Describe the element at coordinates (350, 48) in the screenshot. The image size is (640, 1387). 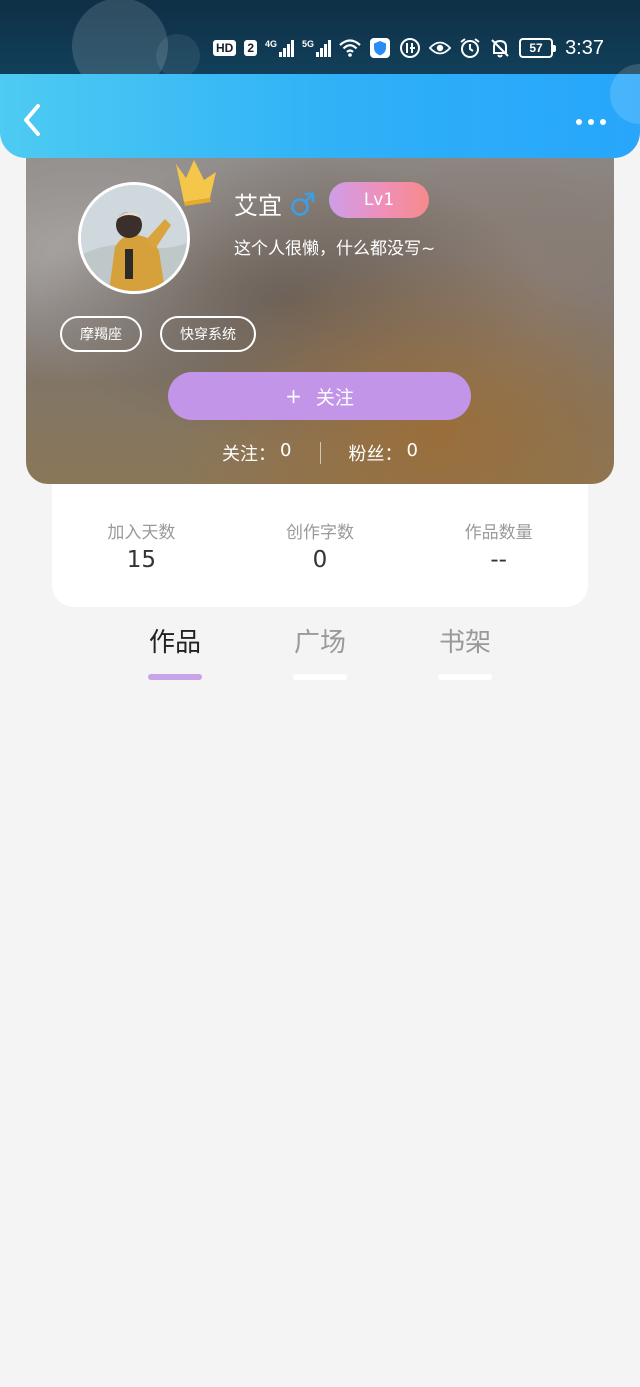
I see `wifi-icon` at that location.